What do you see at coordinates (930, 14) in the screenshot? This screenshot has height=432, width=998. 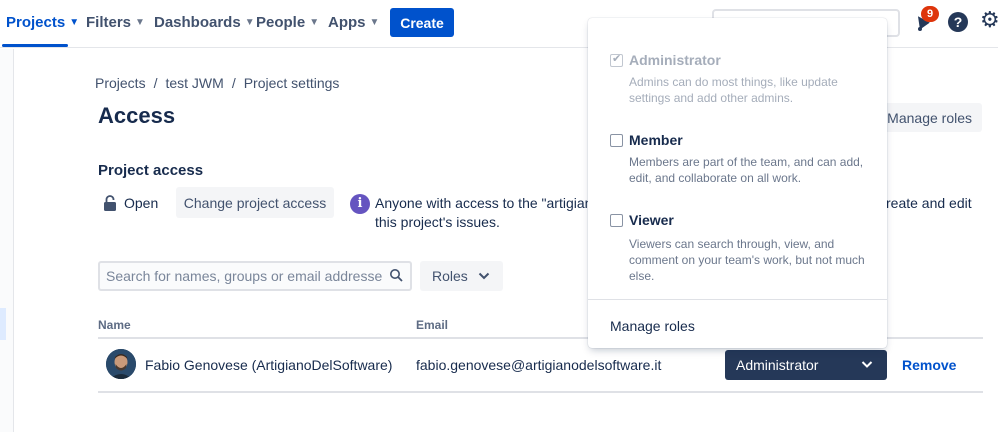 I see `notification-badge: 9` at bounding box center [930, 14].